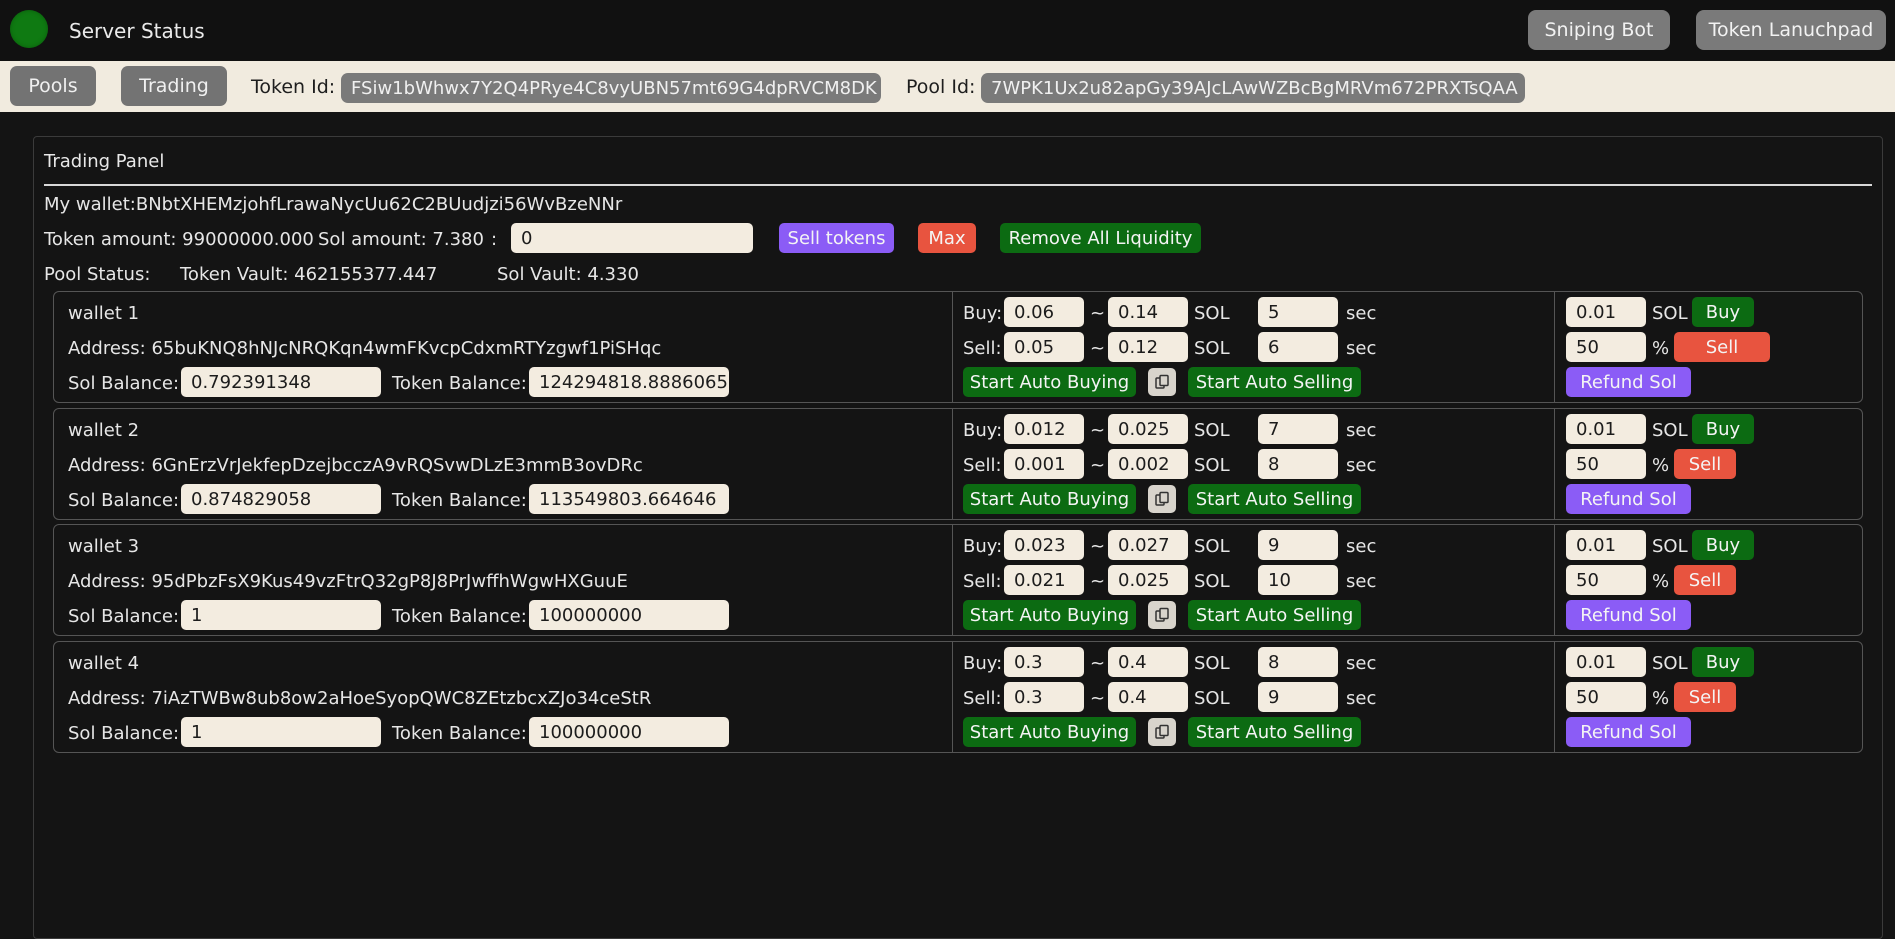  I want to click on percent-unit: %, so click(1661, 348).